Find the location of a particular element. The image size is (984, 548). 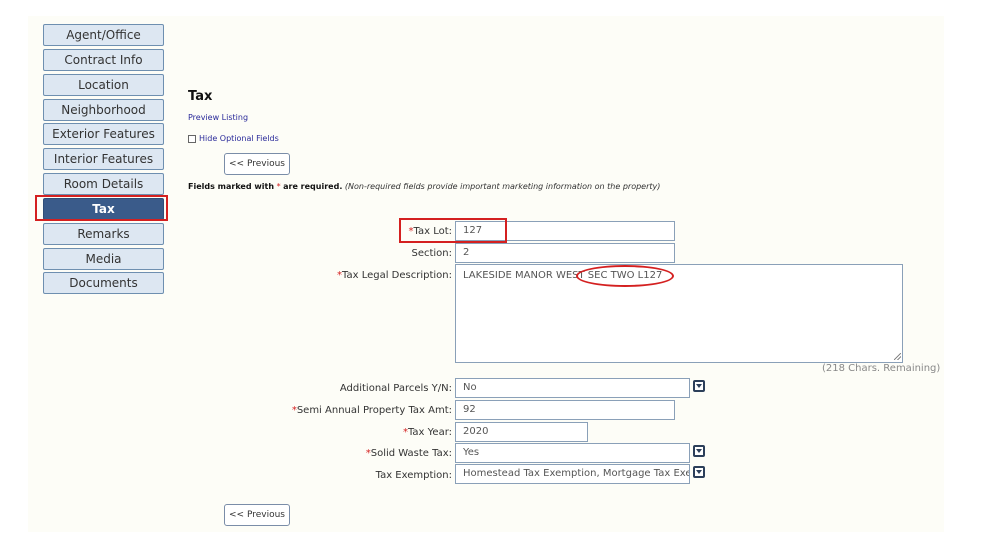

hide-optional-label: Hide Optional Fields is located at coordinates (239, 138).